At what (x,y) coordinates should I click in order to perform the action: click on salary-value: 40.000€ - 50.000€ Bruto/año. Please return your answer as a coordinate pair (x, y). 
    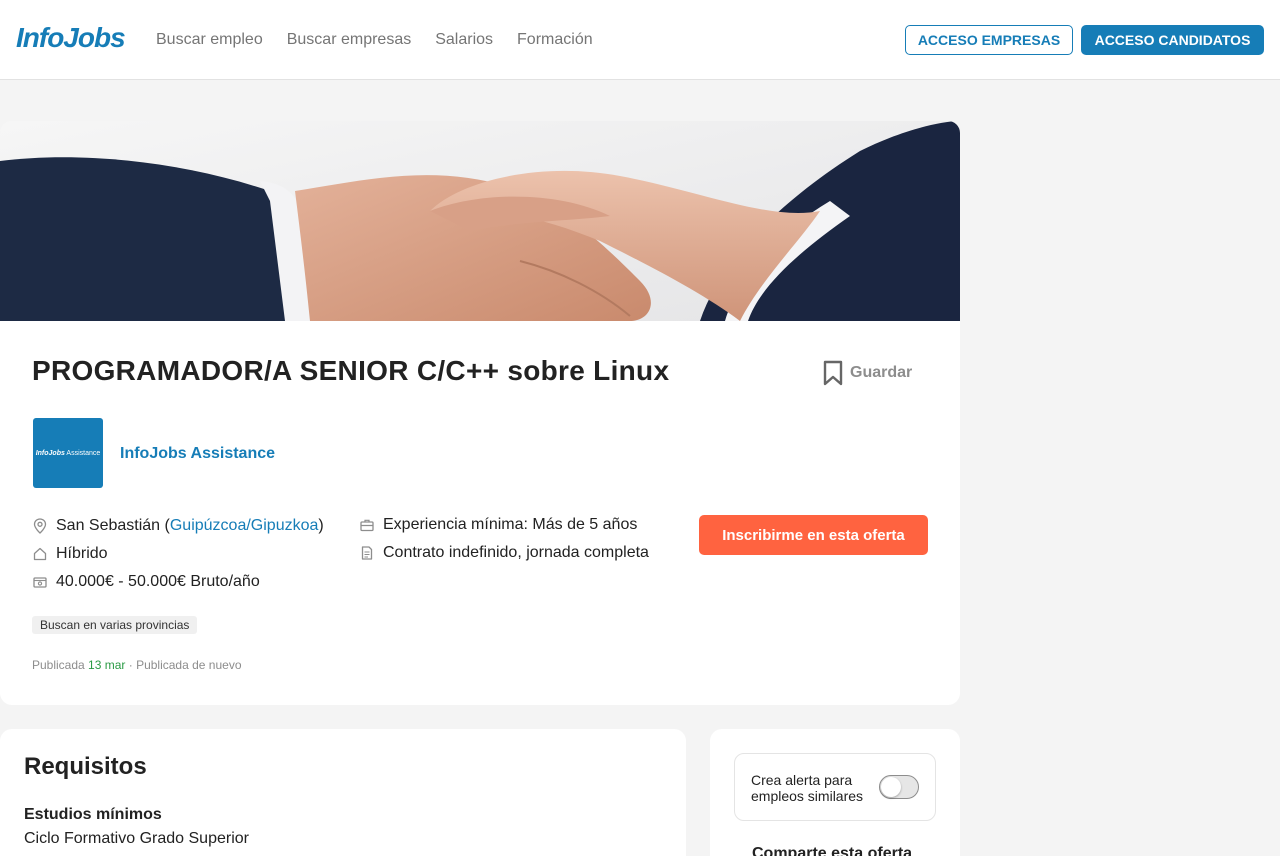
    Looking at the image, I should click on (158, 581).